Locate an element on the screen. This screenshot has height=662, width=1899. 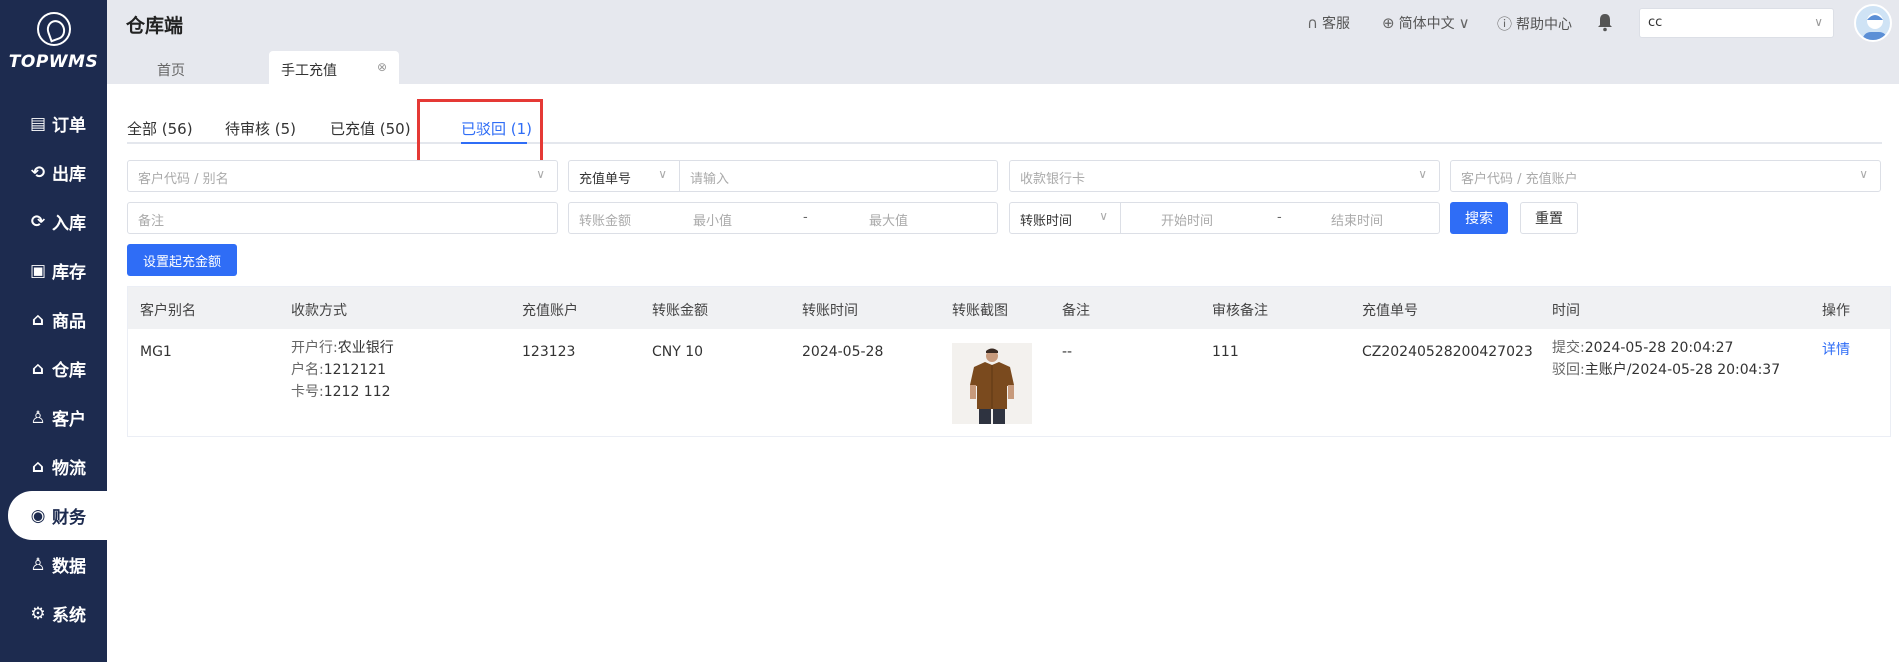
status-tab-recharged: 已充值 (50) is located at coordinates (370, 128).